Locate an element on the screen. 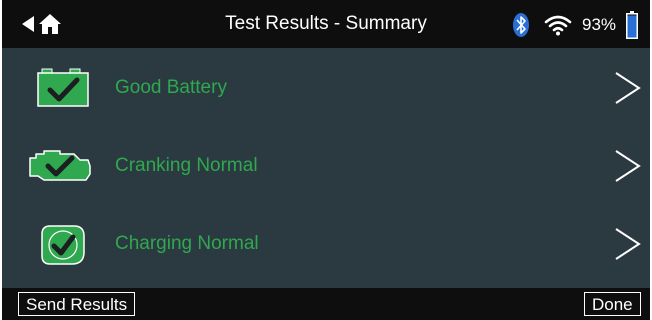 This screenshot has width=652, height=320. back-arrow-icon is located at coordinates (28, 24).